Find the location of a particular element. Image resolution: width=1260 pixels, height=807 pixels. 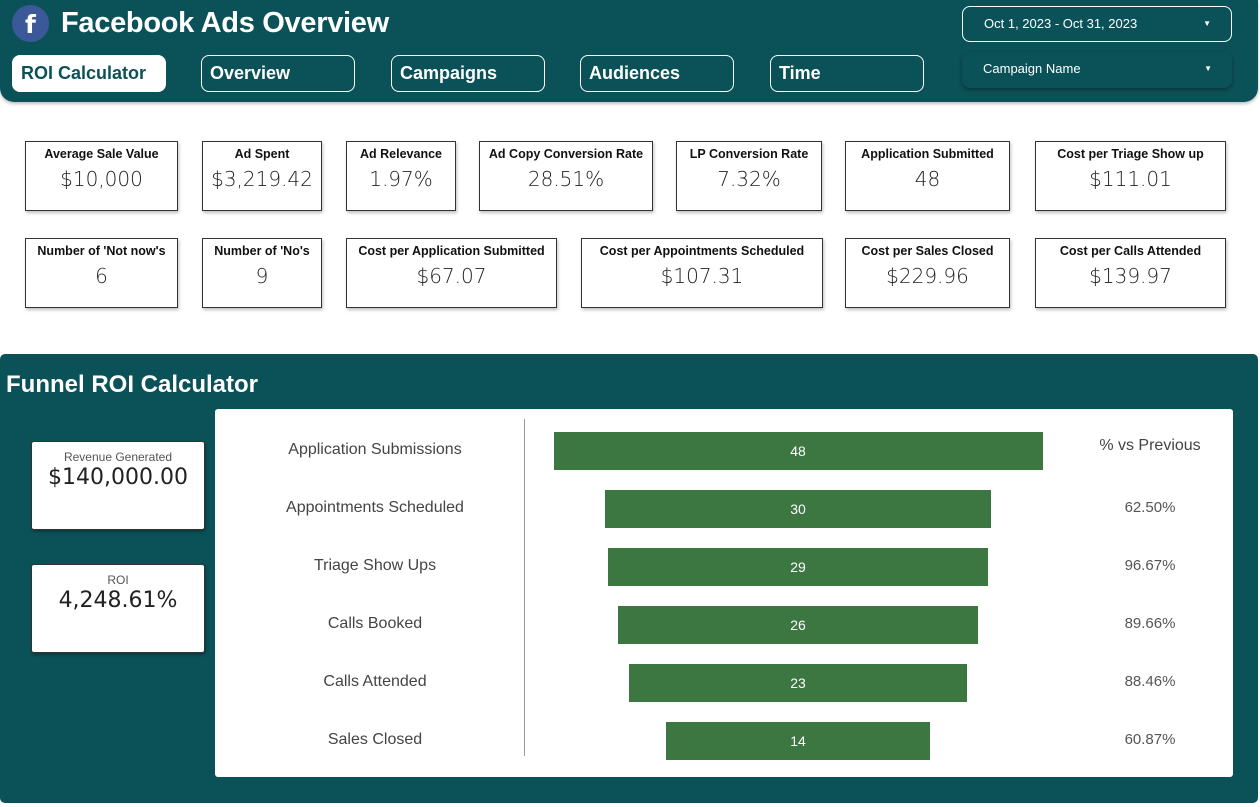

funnel-pct-vs-previous: 88.46% is located at coordinates (1150, 681).